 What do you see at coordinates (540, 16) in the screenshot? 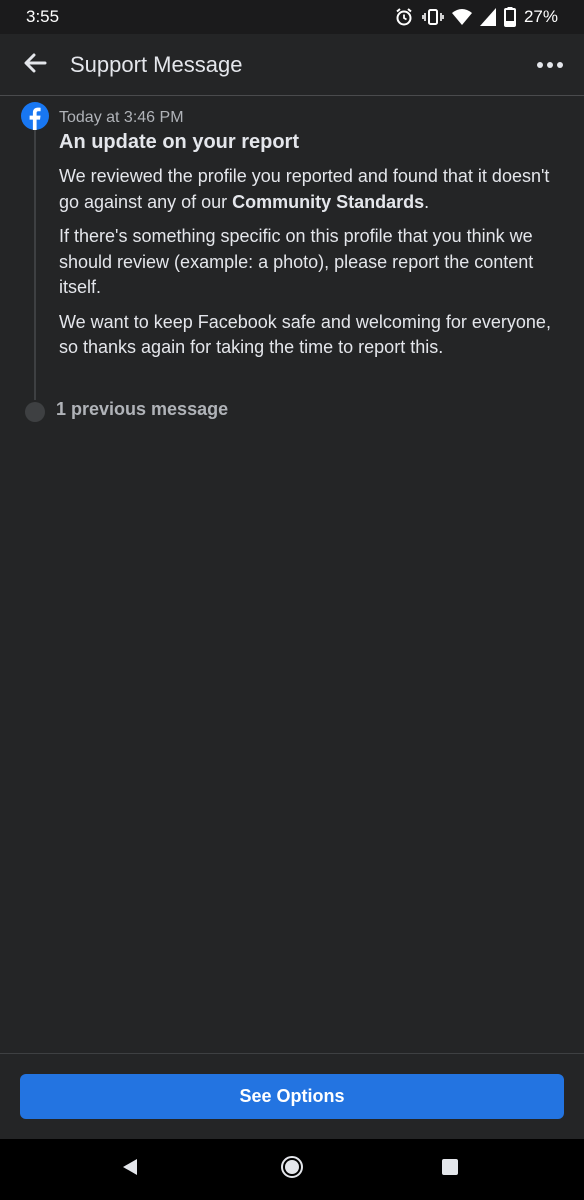
I see `battery-percent: 27%` at bounding box center [540, 16].